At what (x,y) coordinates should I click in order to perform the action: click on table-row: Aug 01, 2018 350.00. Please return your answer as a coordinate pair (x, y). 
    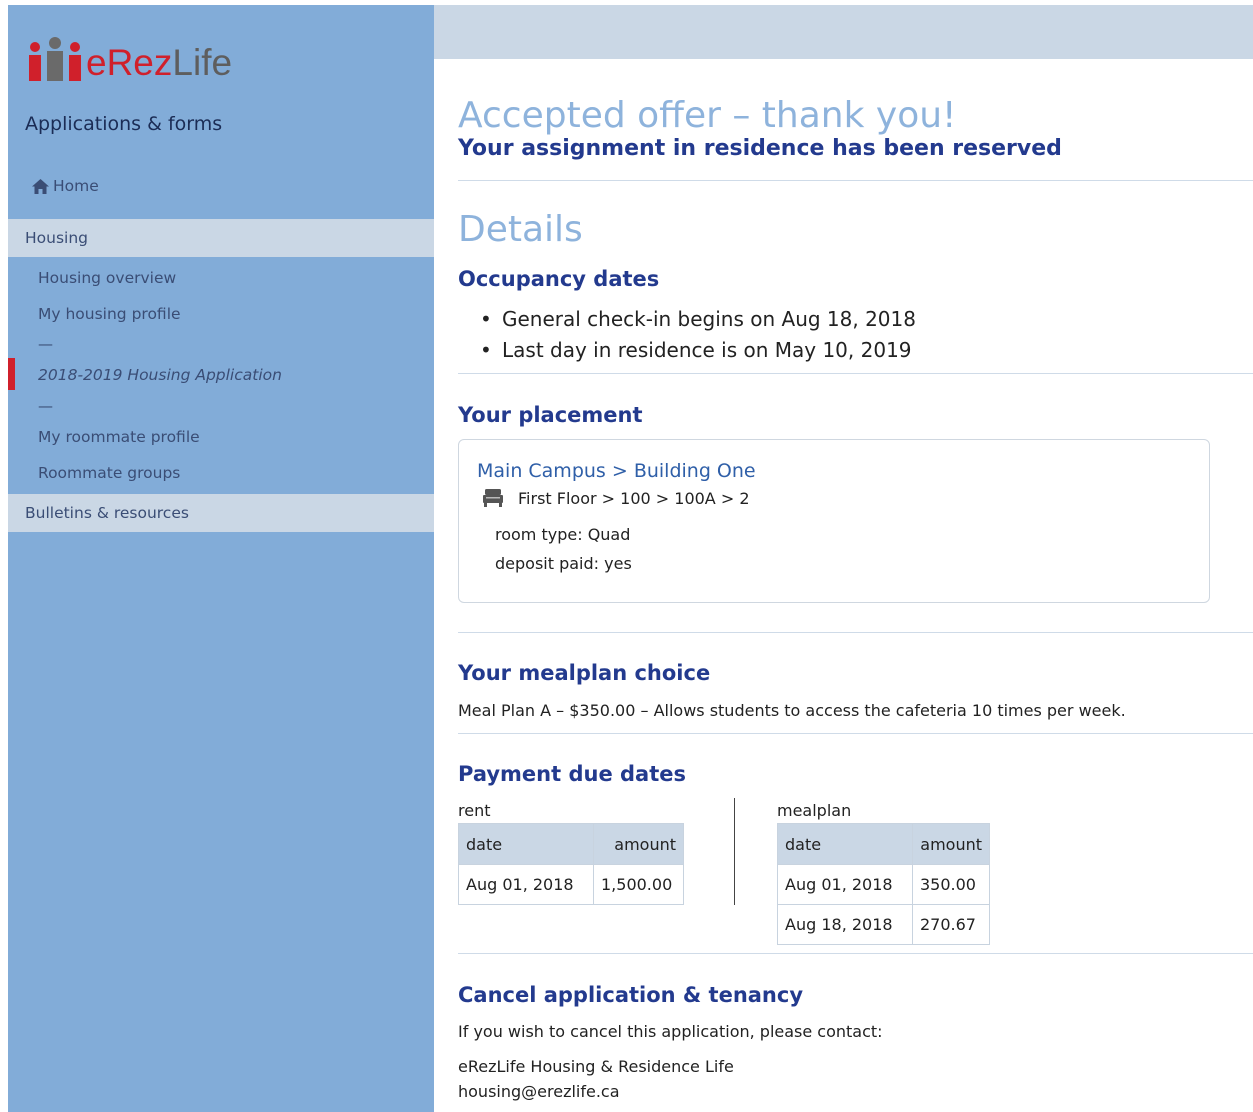
    Looking at the image, I should click on (883, 884).